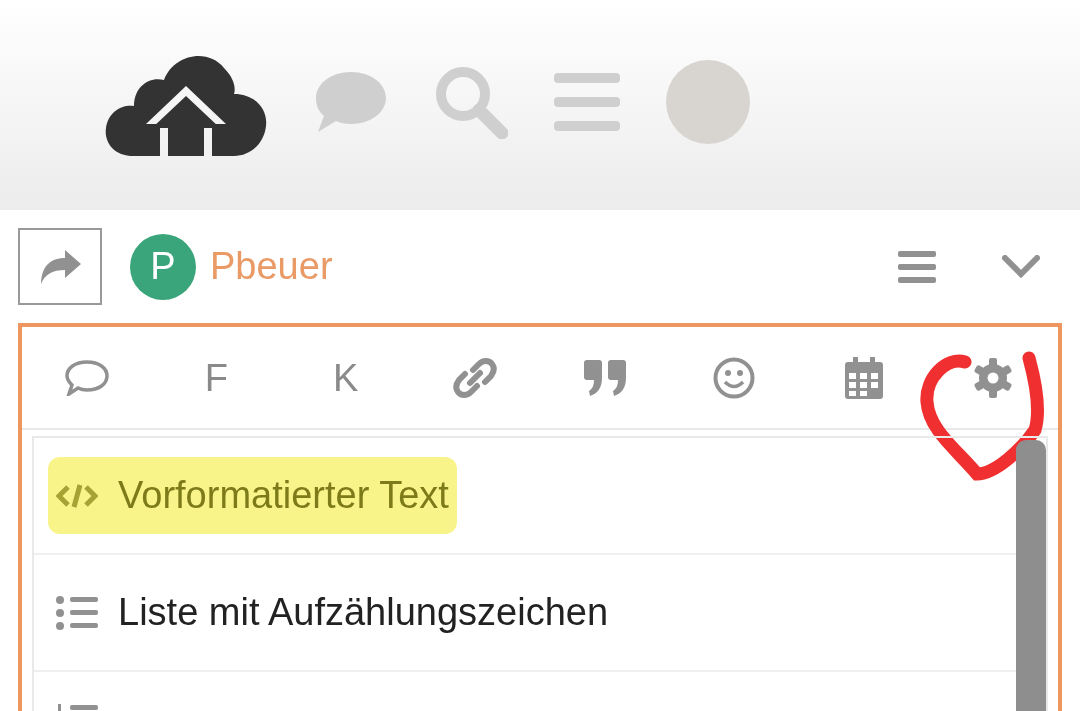 This screenshot has height=711, width=1080. I want to click on bullet-list-icon, so click(77, 612).